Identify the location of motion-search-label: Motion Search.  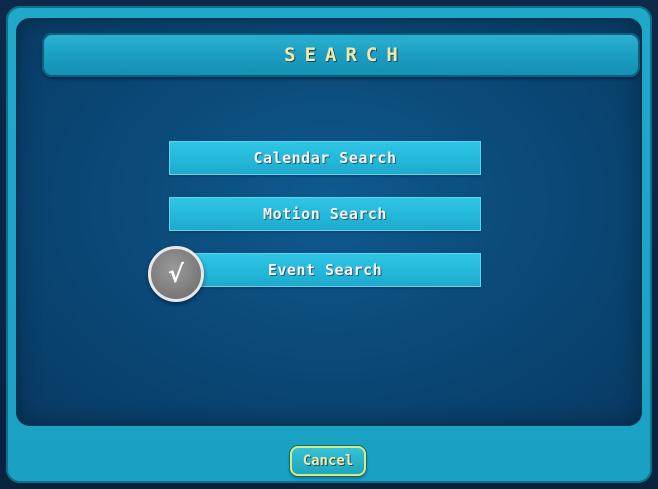
(325, 214).